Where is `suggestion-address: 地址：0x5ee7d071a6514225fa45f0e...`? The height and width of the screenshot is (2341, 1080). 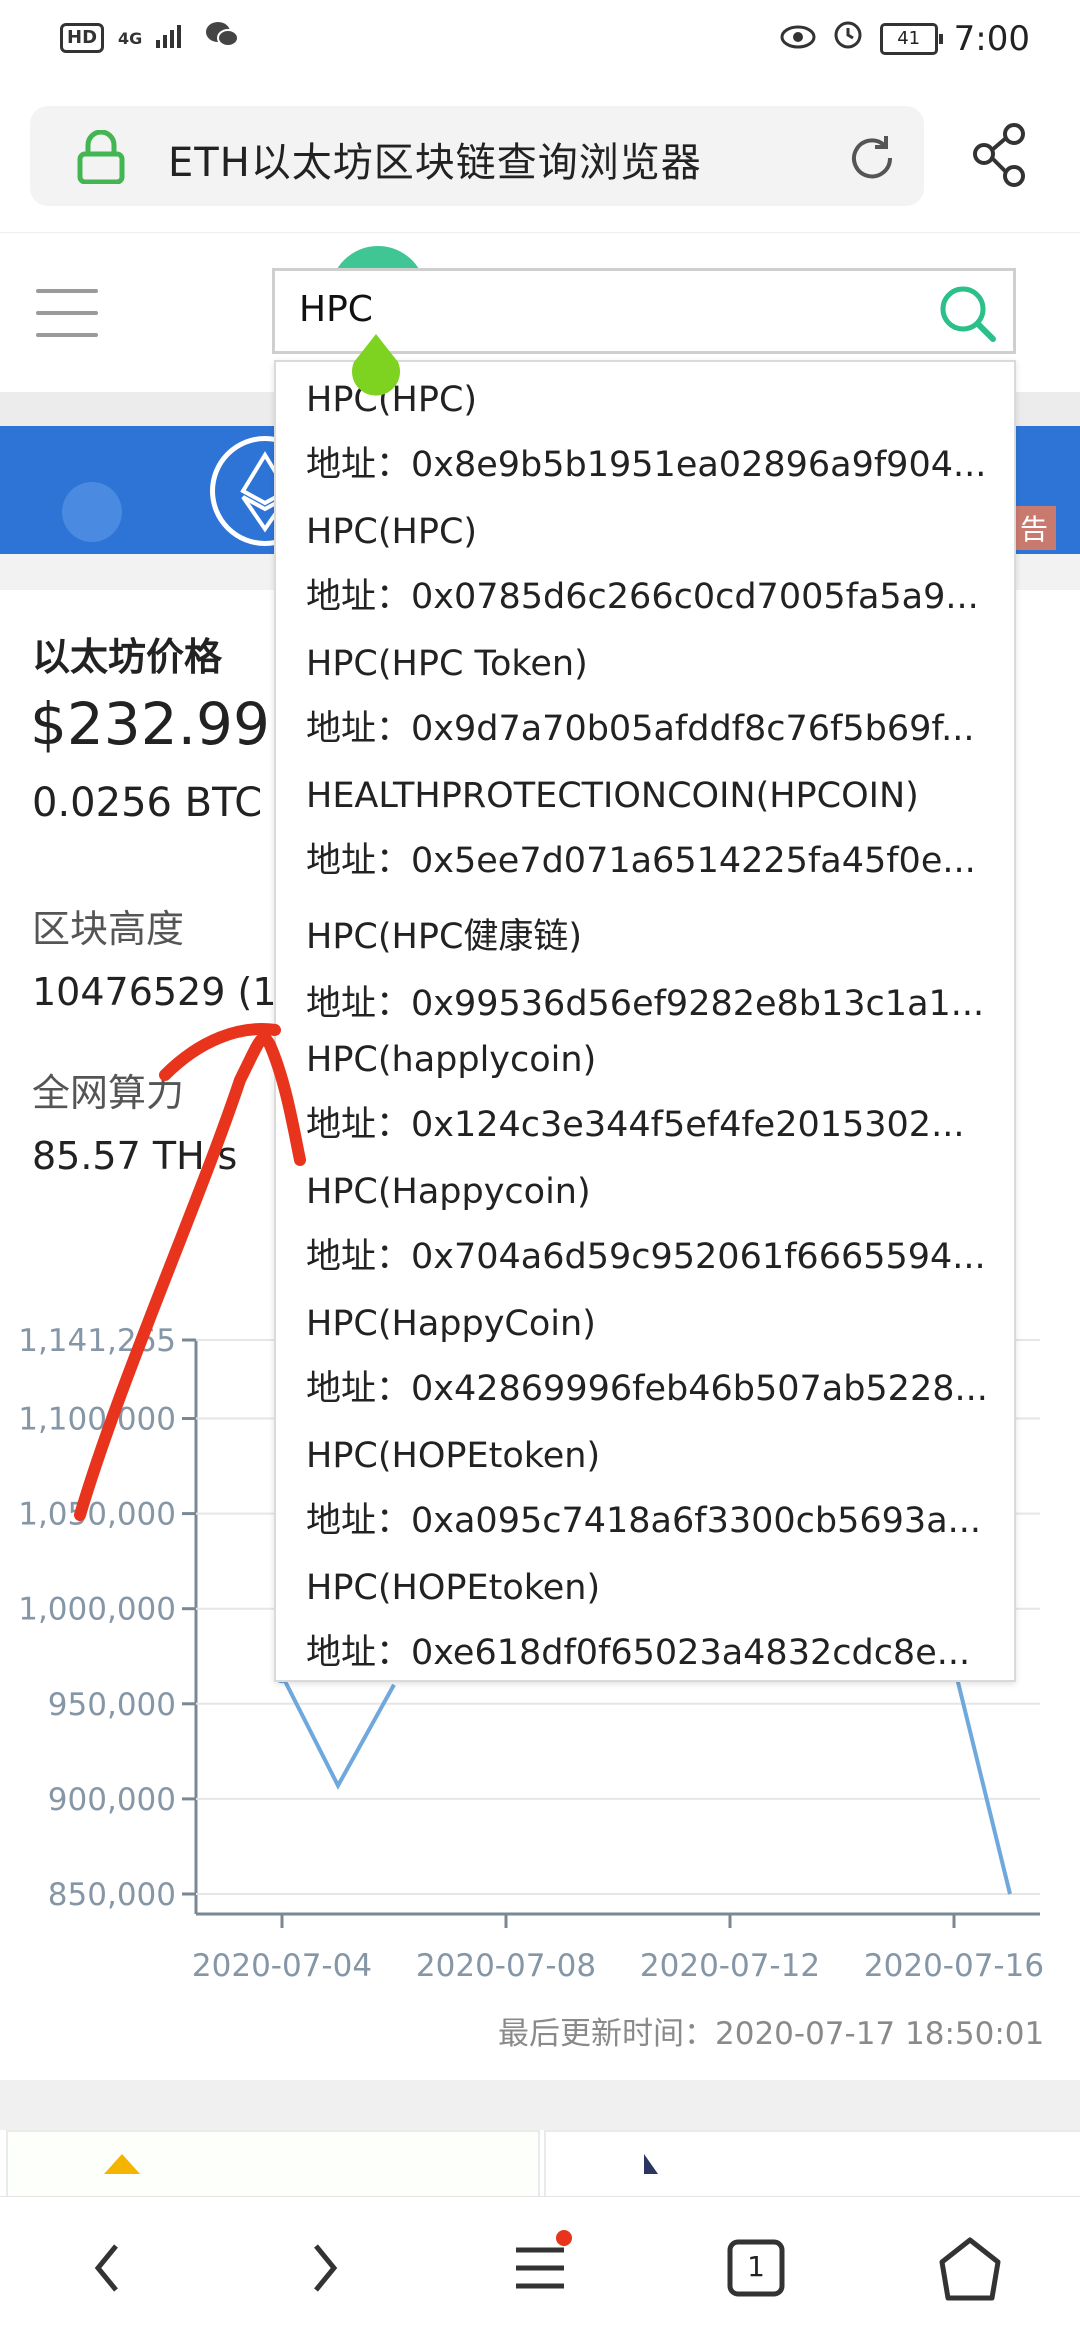
suggestion-address: 地址：0x5ee7d071a6514225fa45f0e... is located at coordinates (641, 861).